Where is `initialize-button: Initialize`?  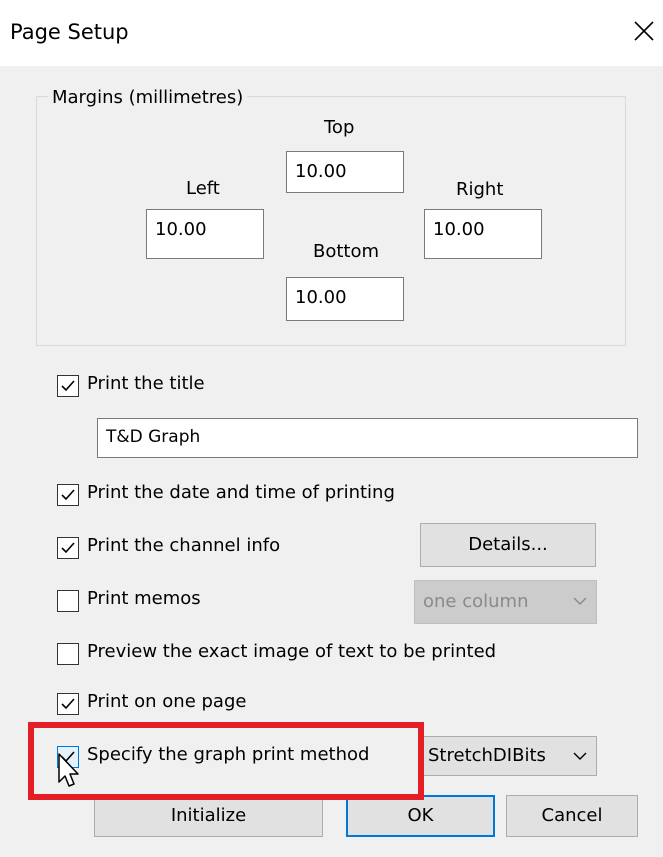 initialize-button: Initialize is located at coordinates (208, 816).